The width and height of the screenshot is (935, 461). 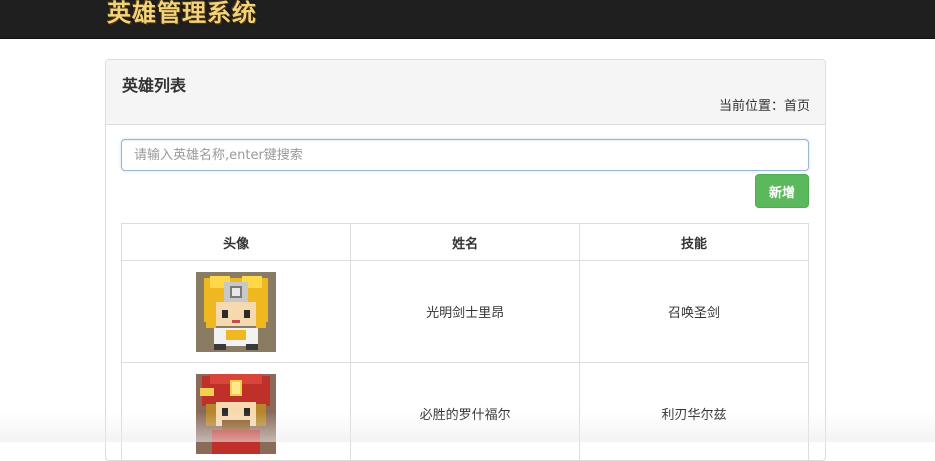 I want to click on add-hero-button: 新增, so click(x=782, y=191).